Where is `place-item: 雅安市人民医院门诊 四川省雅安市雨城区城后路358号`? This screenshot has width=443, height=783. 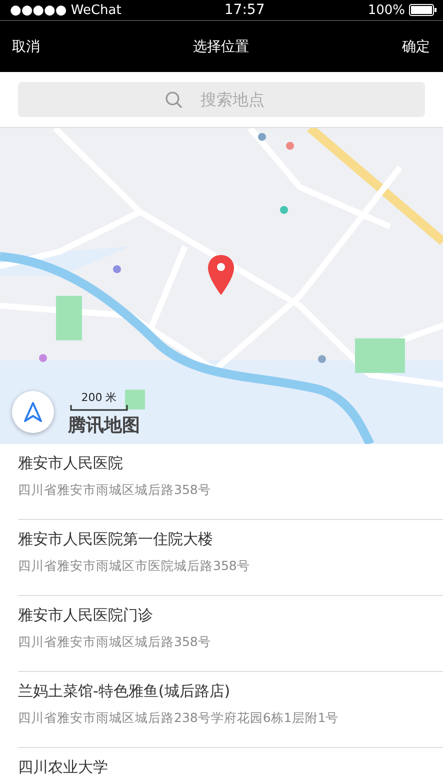 place-item: 雅安市人民医院门诊 四川省雅安市雨城区城后路358号 is located at coordinates (230, 634).